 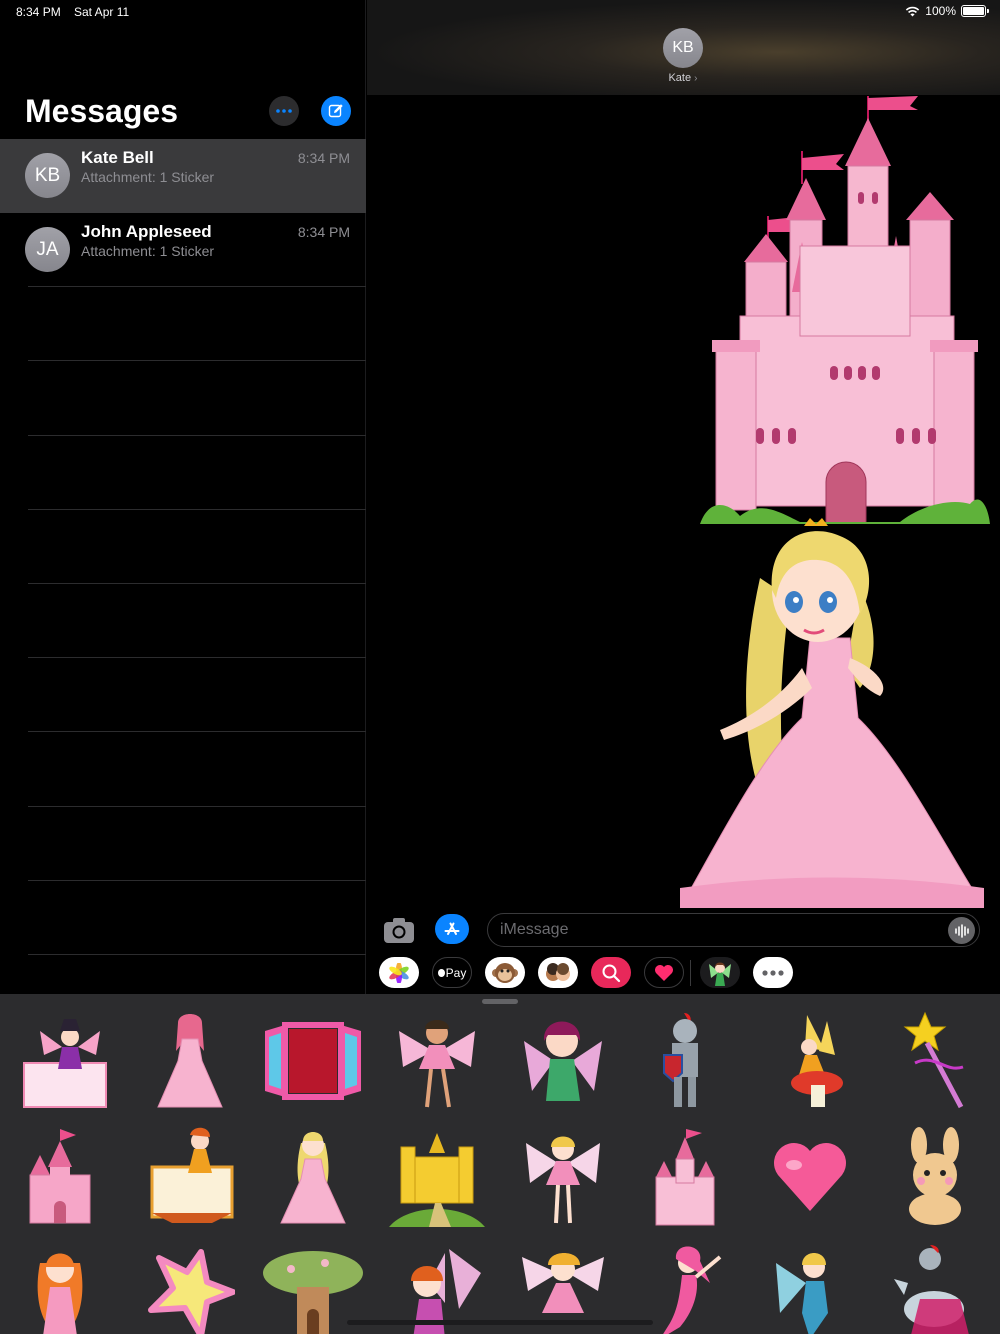 What do you see at coordinates (810, 1287) in the screenshot?
I see `sticker-teal-fairy` at bounding box center [810, 1287].